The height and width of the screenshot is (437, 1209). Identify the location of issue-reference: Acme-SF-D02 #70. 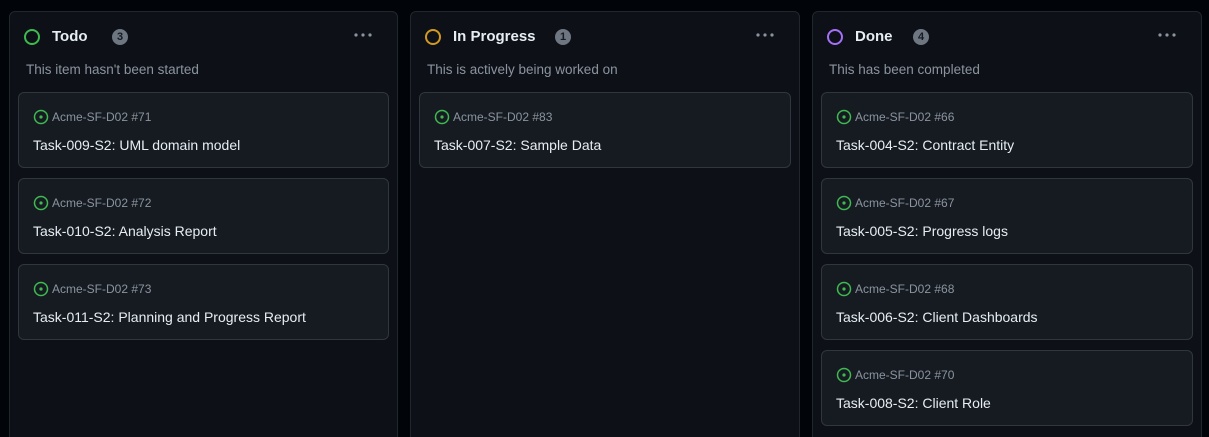
(904, 375).